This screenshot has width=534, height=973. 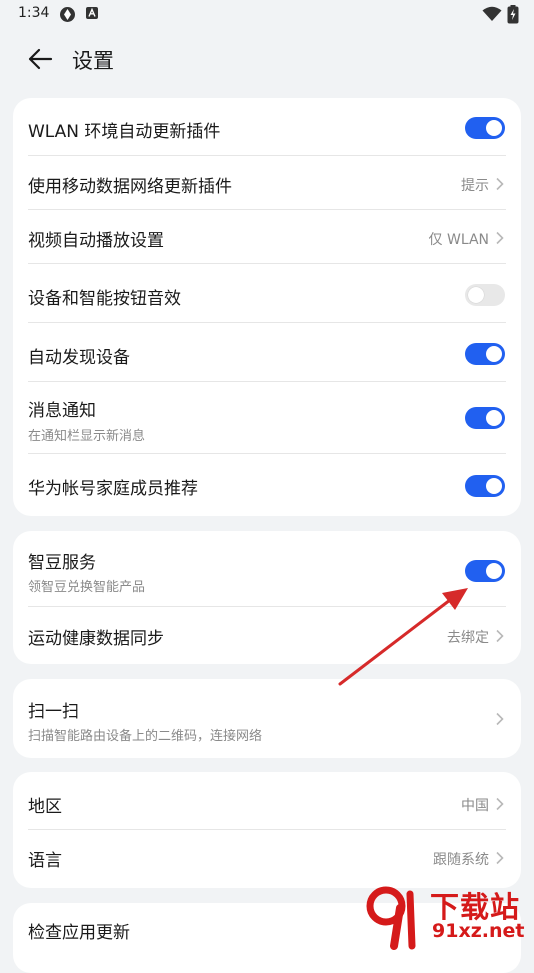 What do you see at coordinates (492, 13) in the screenshot?
I see `wifi-icon` at bounding box center [492, 13].